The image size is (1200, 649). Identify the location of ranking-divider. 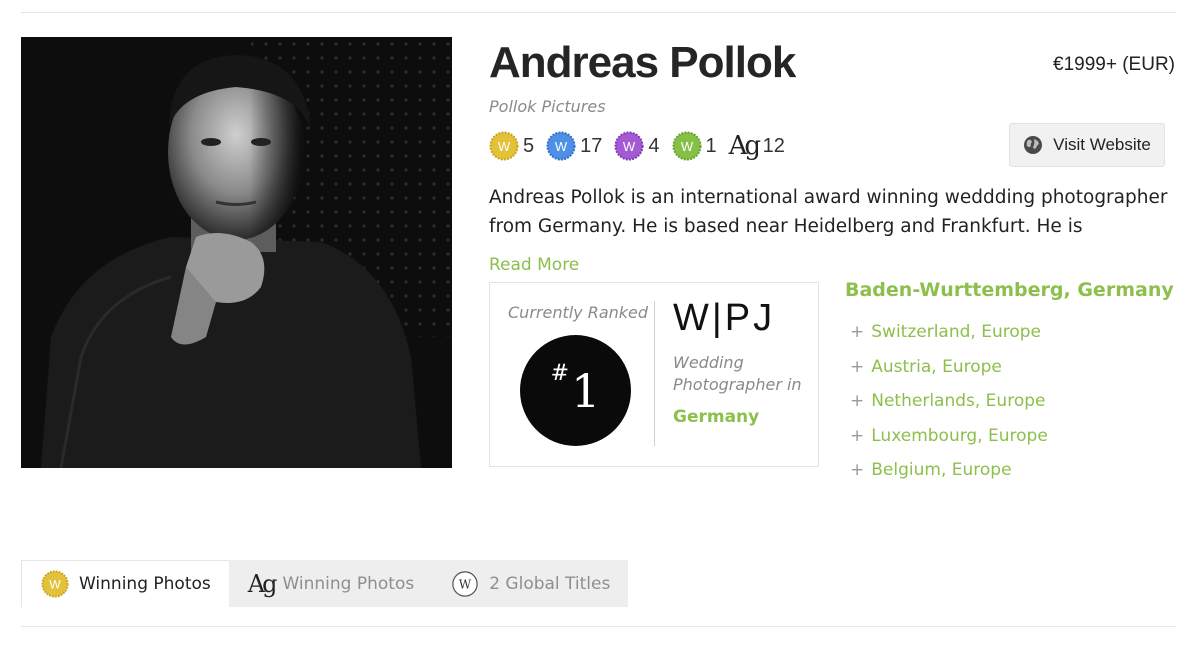
(654, 373).